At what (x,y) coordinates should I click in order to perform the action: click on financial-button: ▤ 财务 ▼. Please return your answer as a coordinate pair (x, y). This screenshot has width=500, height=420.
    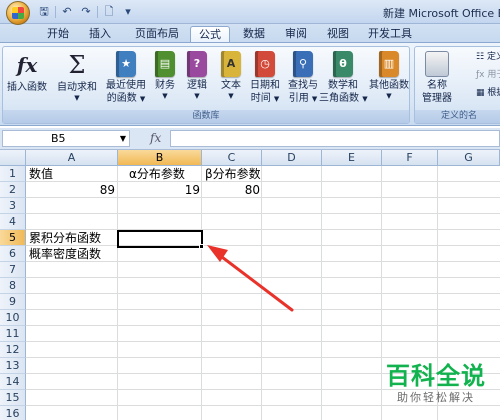
    Looking at the image, I should click on (165, 75).